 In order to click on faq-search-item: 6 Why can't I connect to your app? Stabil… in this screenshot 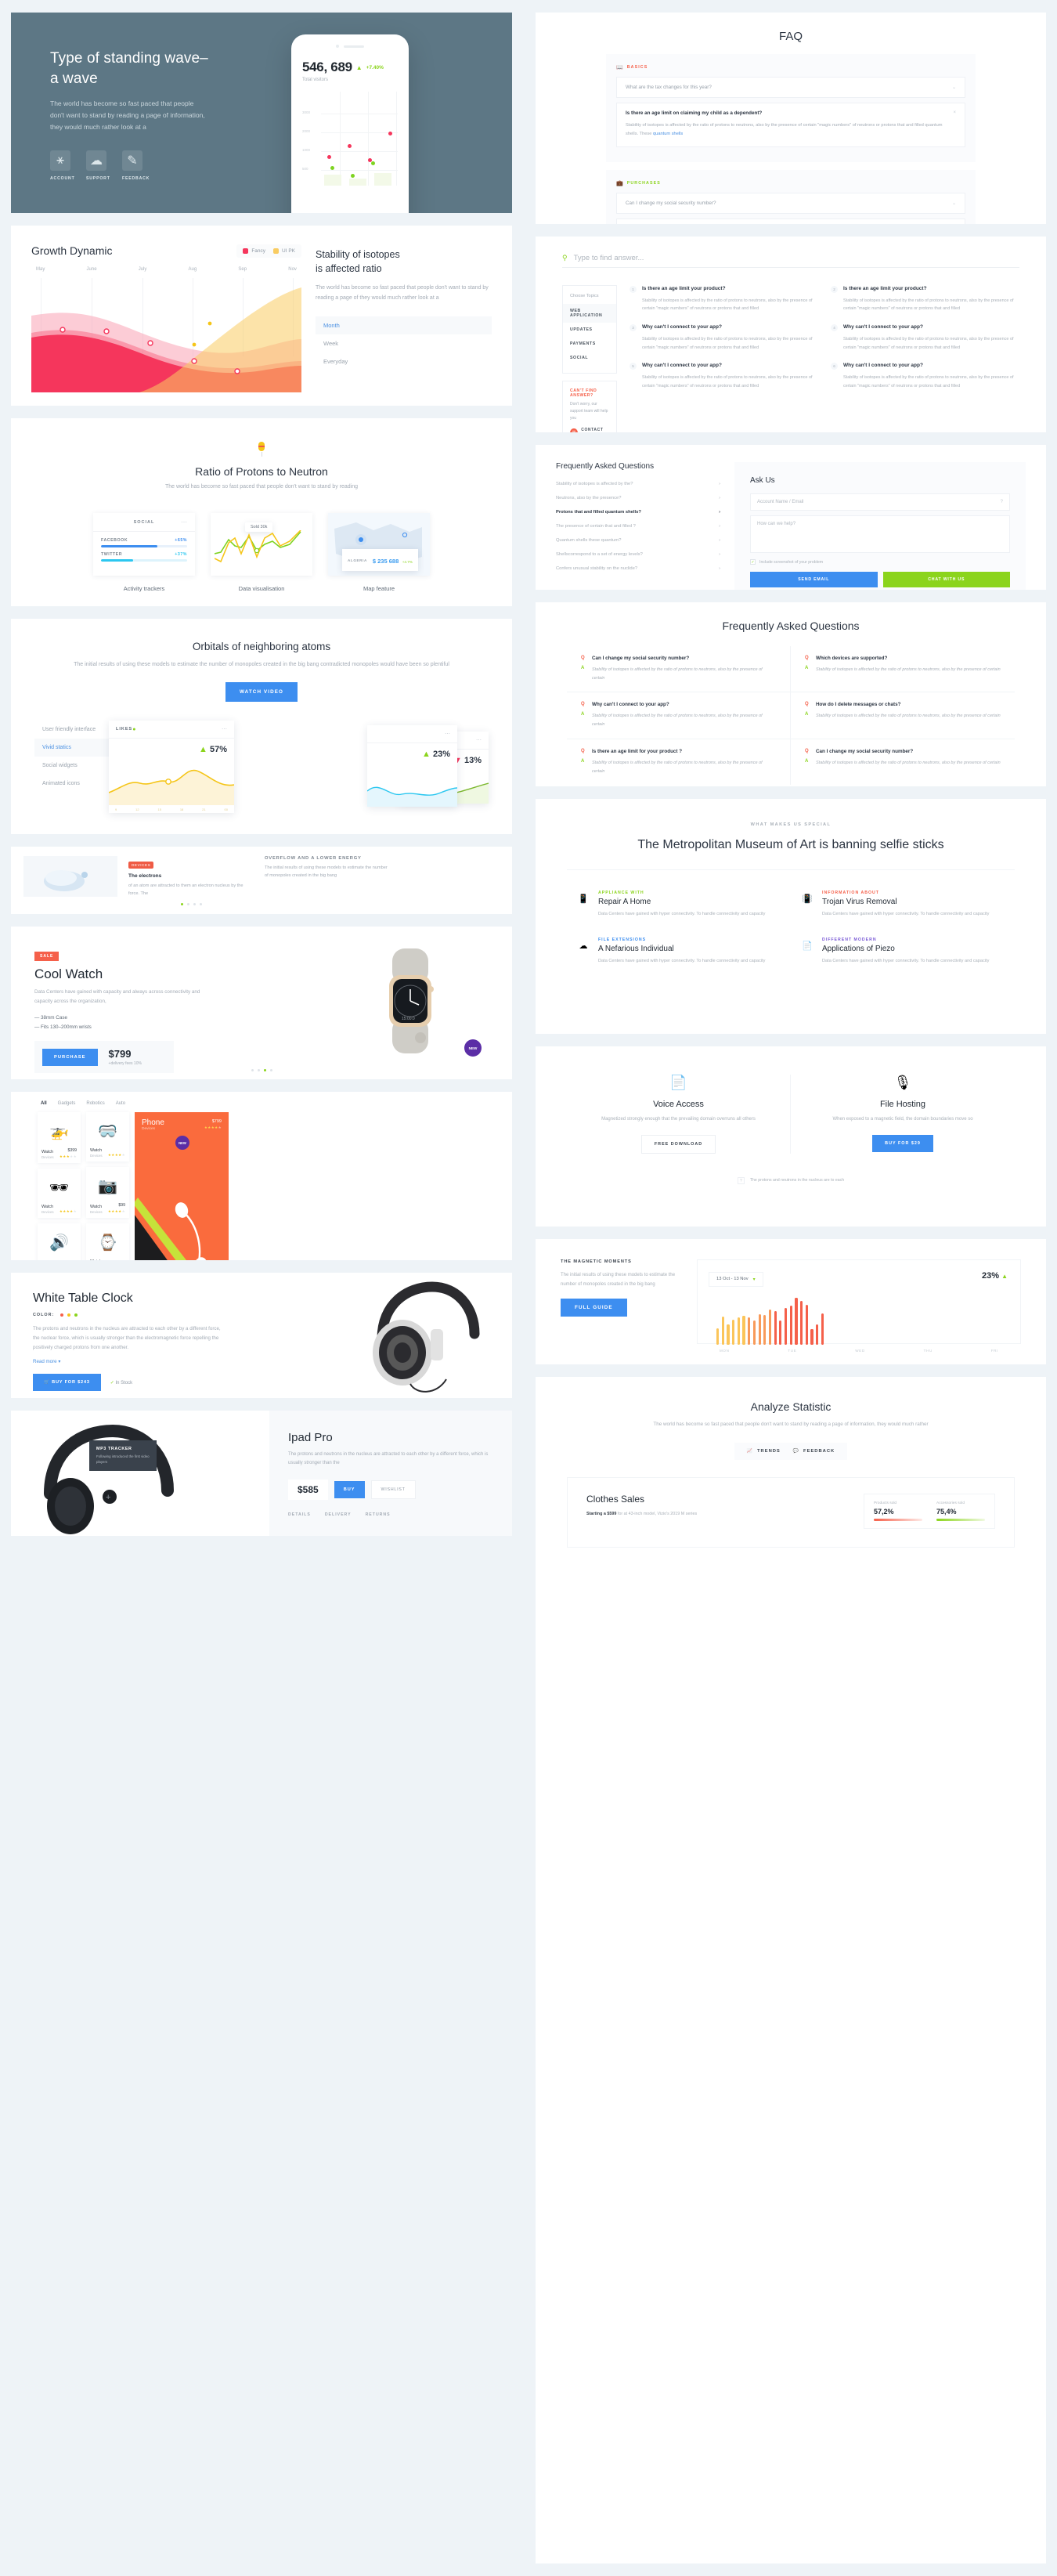, I will do `click(925, 376)`.